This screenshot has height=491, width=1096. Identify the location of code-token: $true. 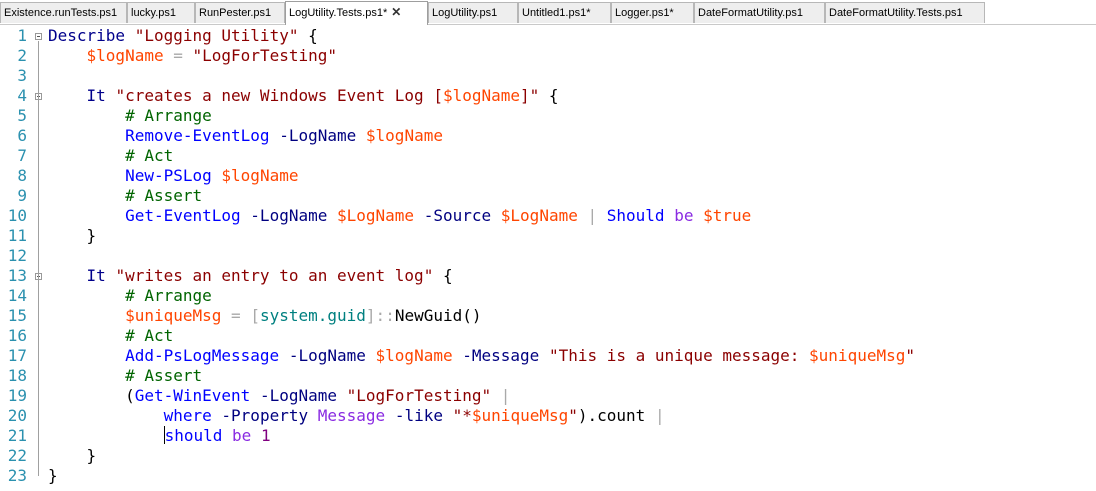
(727, 215).